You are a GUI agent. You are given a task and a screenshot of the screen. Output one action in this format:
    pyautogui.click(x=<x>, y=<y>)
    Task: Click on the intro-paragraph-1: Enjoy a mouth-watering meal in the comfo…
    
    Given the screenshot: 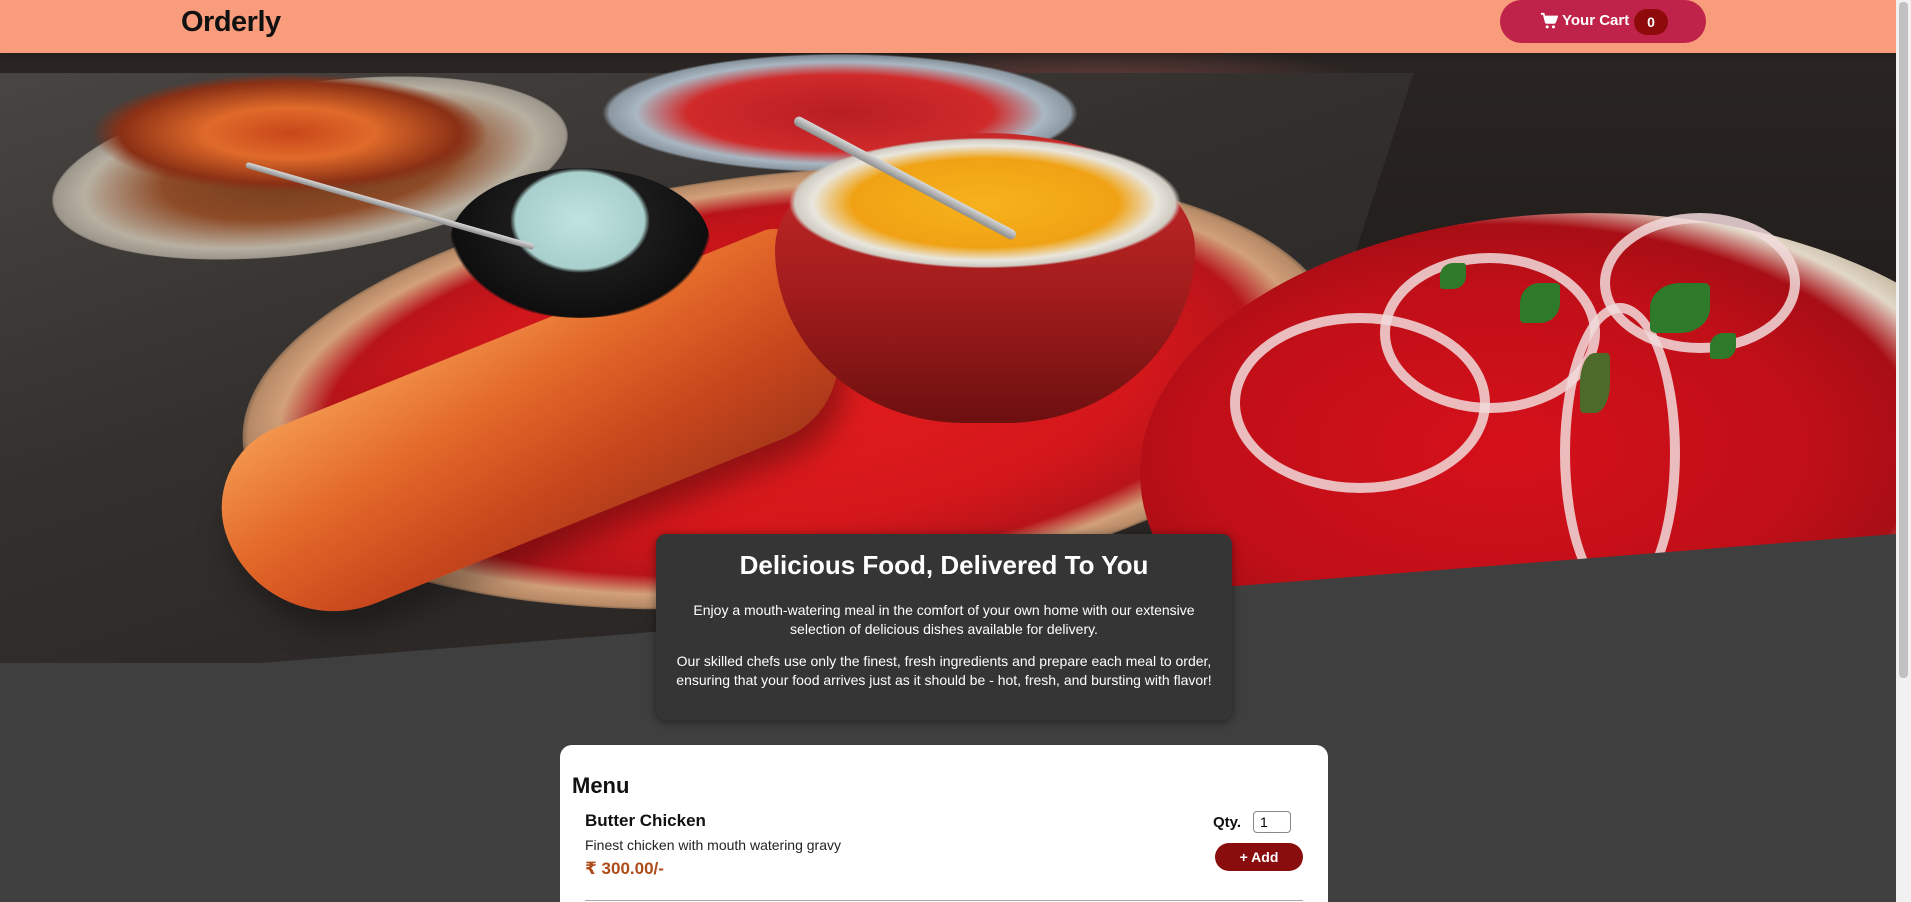 What is the action you would take?
    pyautogui.click(x=944, y=619)
    